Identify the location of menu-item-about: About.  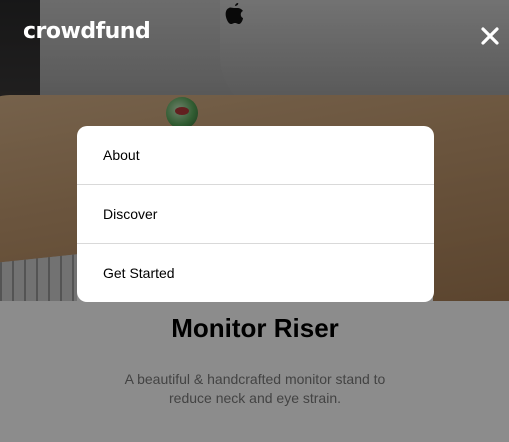
(255, 155).